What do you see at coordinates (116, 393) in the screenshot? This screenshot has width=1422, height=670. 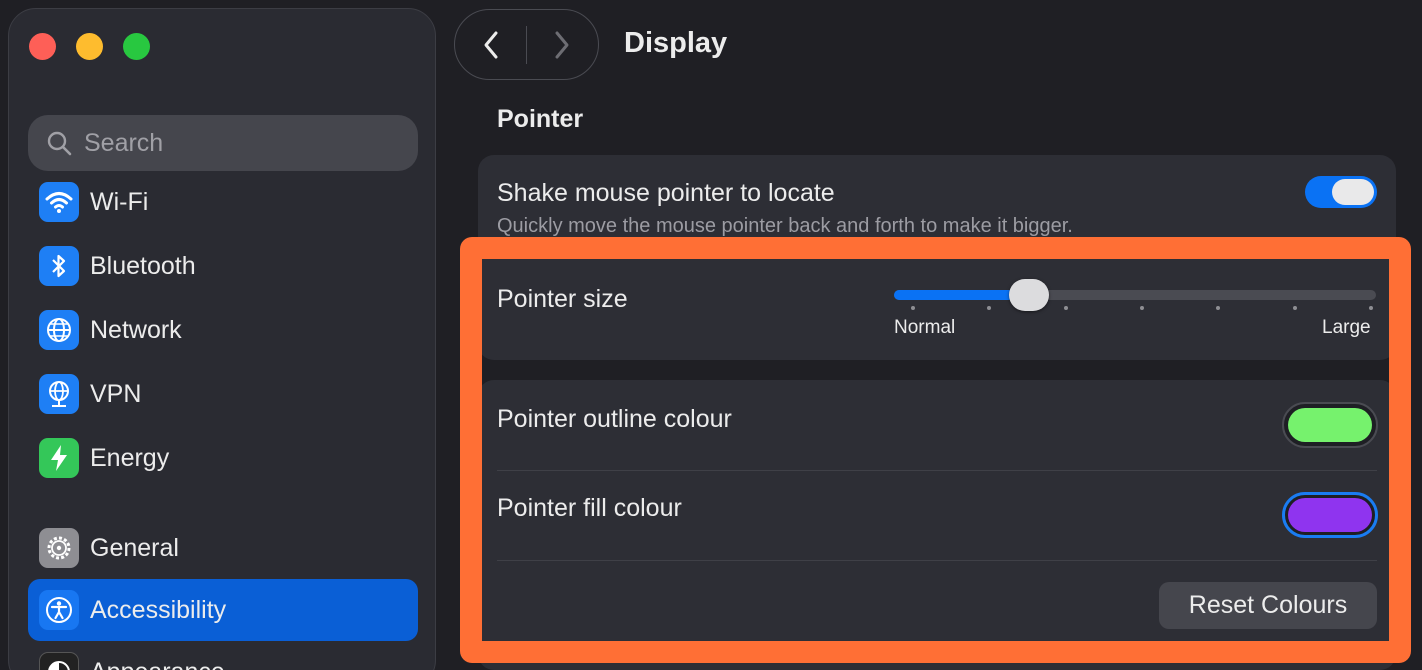 I see `sidebar-item-label: VPN` at bounding box center [116, 393].